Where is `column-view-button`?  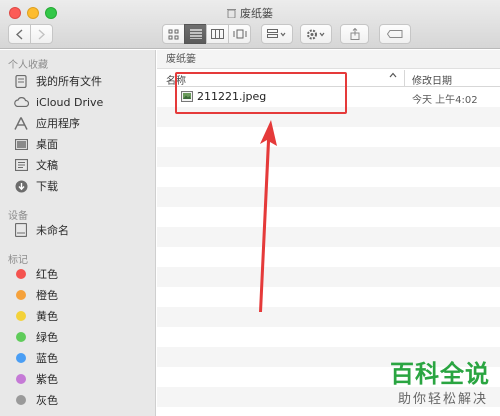
column-view-button is located at coordinates (217, 34).